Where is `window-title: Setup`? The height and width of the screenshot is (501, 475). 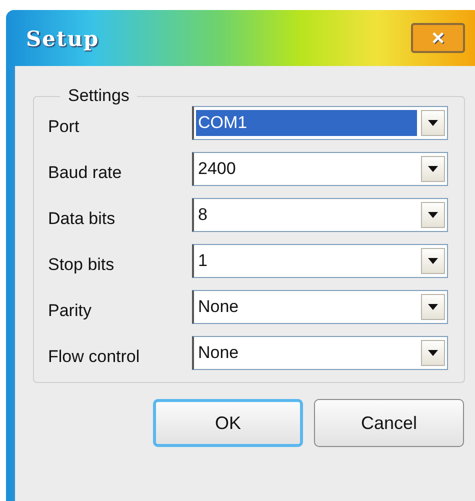
window-title: Setup is located at coordinates (63, 38).